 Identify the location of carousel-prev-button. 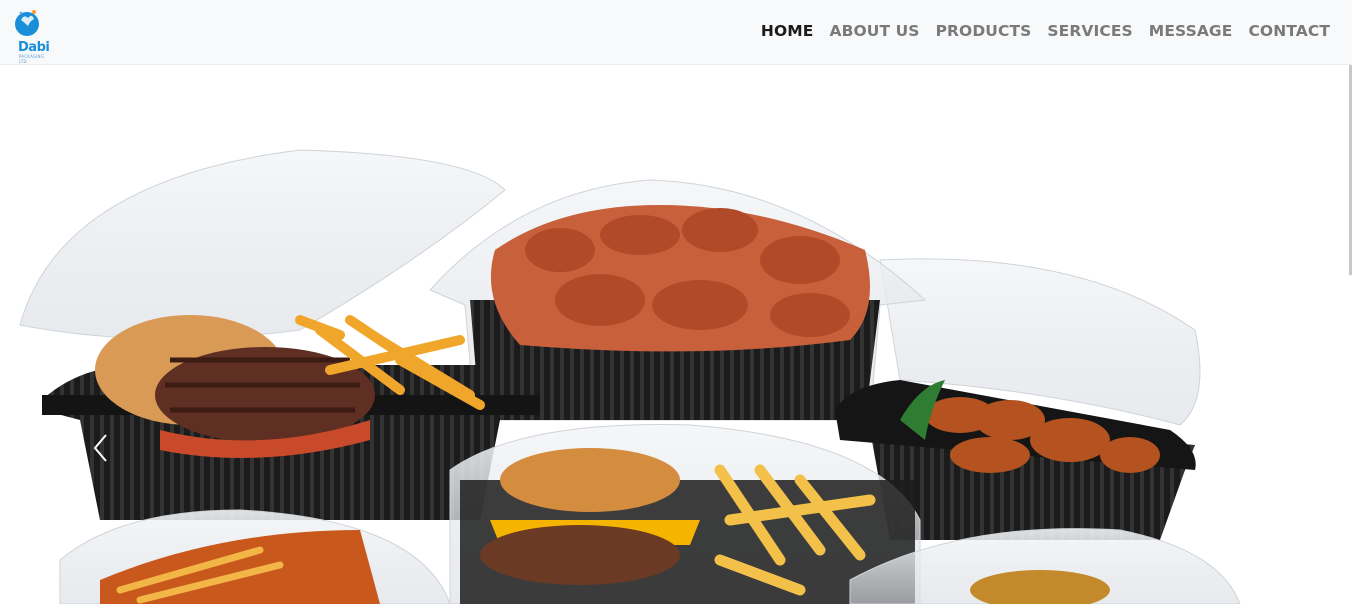
(101, 450).